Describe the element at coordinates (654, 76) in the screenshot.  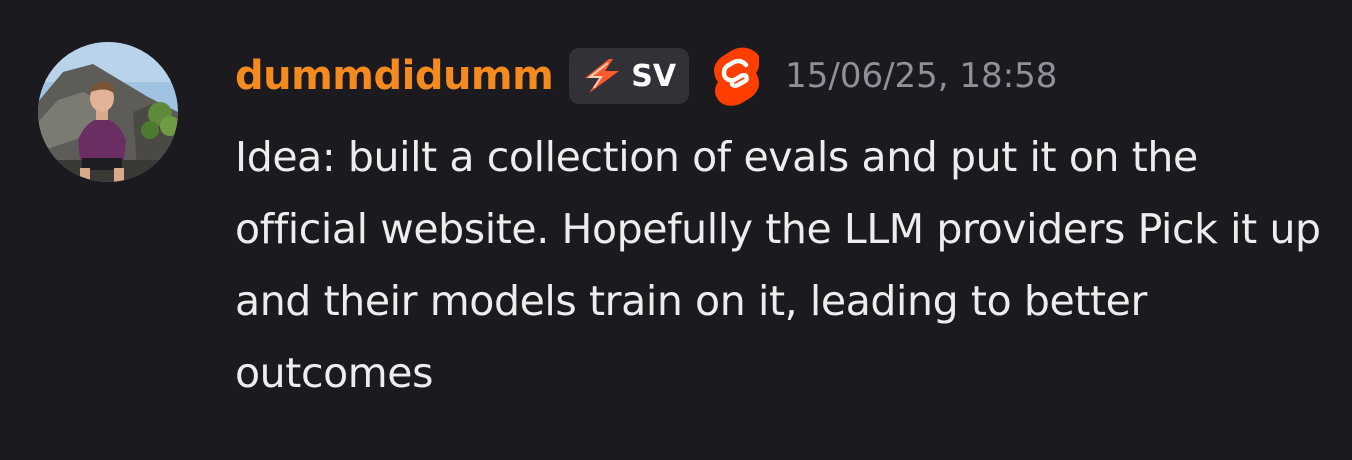
I see `guild-tag-text: SV` at that location.